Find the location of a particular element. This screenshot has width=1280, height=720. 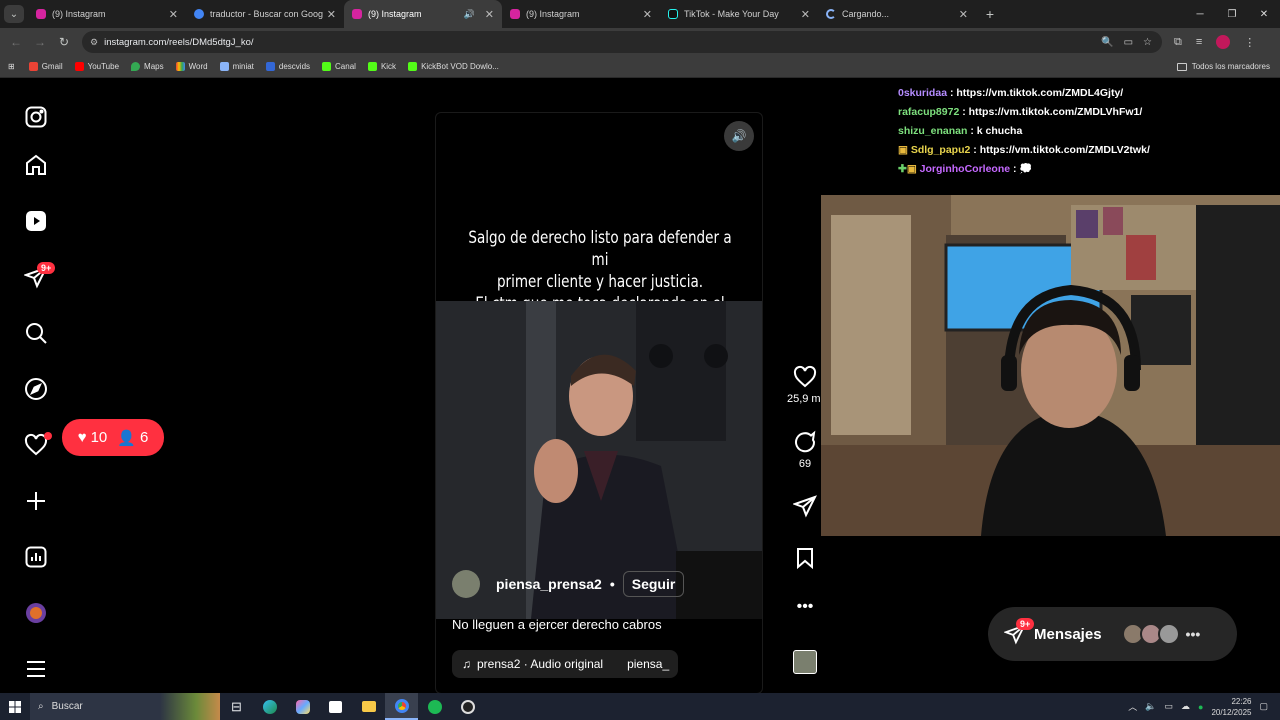

copilot-icon is located at coordinates (302, 706).